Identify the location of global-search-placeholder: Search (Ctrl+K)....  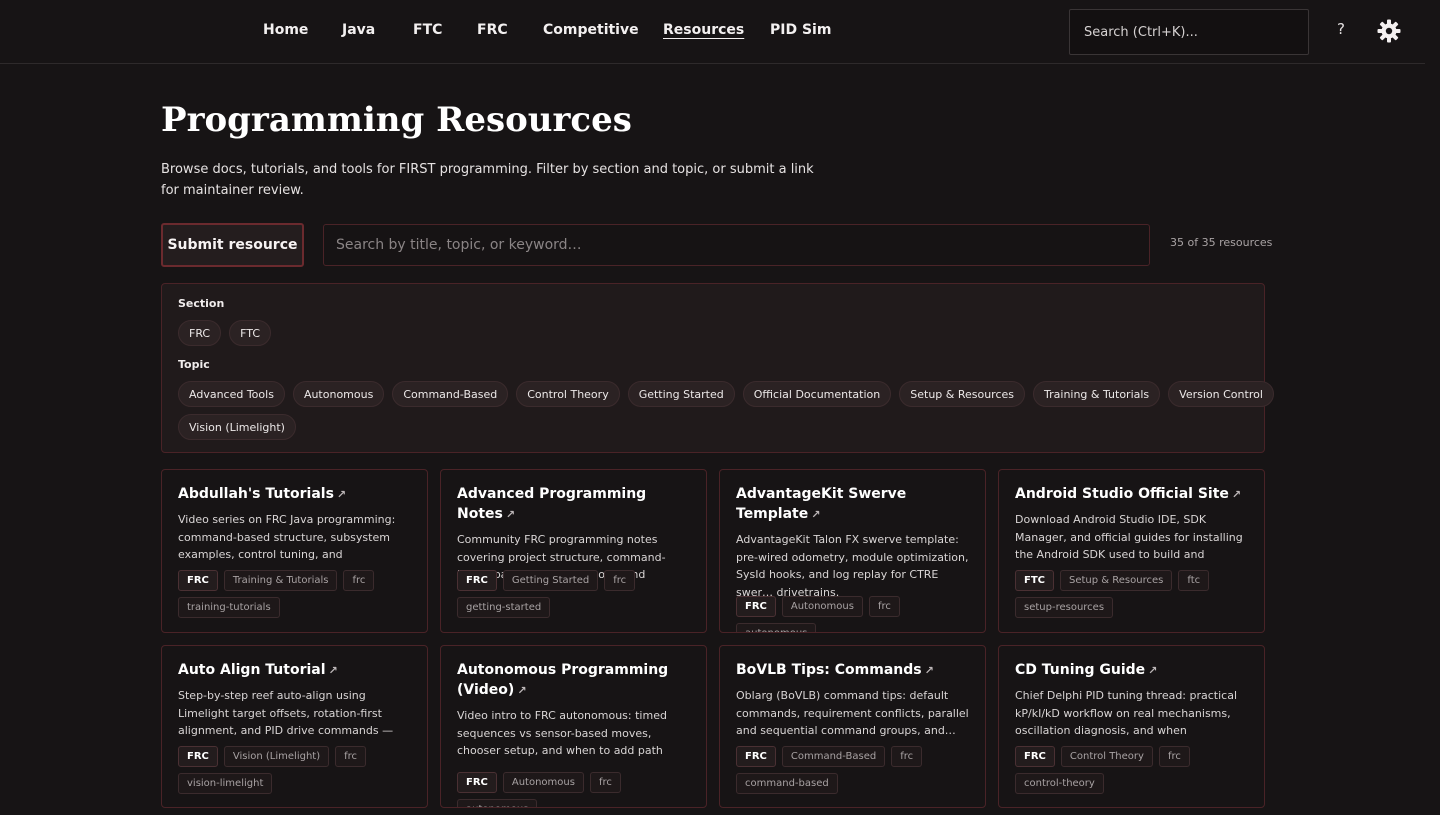
(1141, 32).